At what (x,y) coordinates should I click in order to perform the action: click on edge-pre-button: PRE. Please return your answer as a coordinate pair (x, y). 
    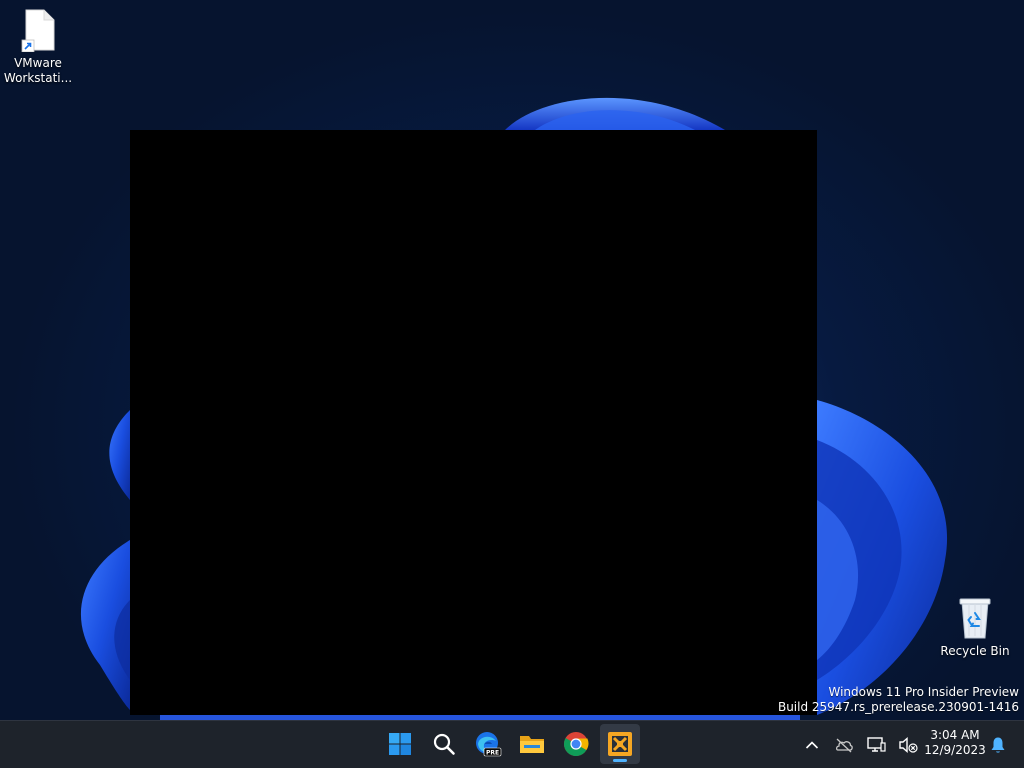
    Looking at the image, I should click on (488, 744).